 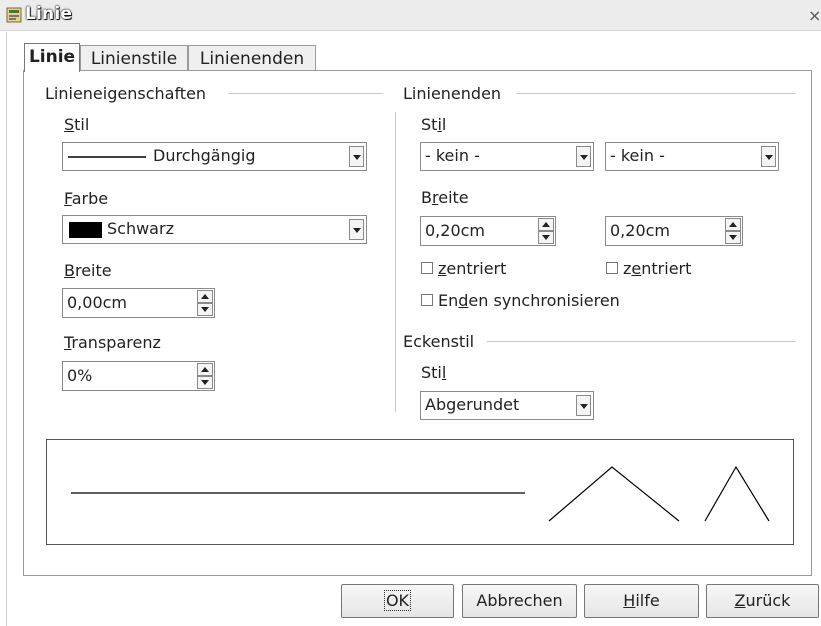 What do you see at coordinates (97, 302) in the screenshot?
I see `line-width-value: 0,00cm` at bounding box center [97, 302].